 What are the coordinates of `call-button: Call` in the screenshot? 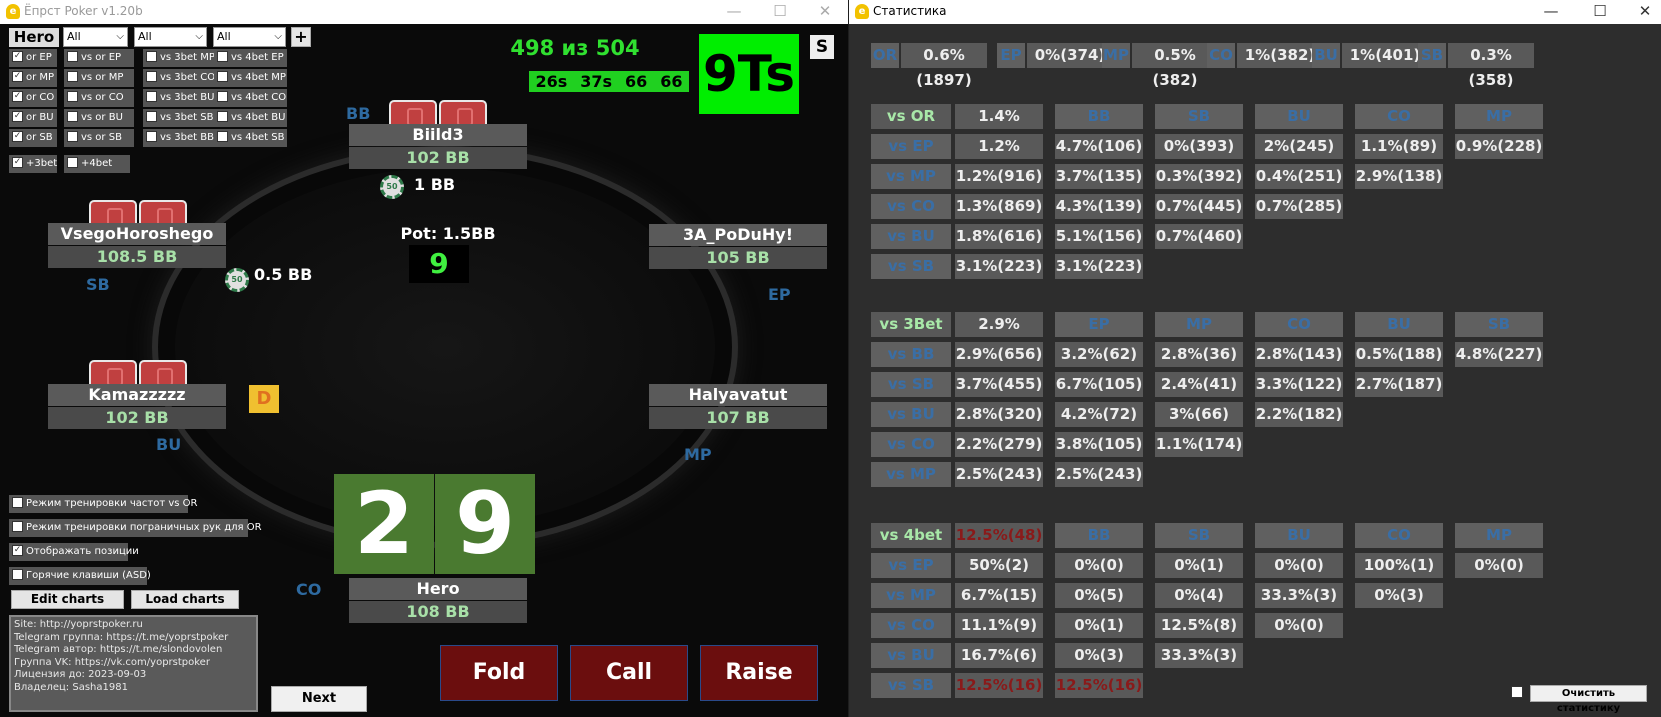 It's located at (629, 673).